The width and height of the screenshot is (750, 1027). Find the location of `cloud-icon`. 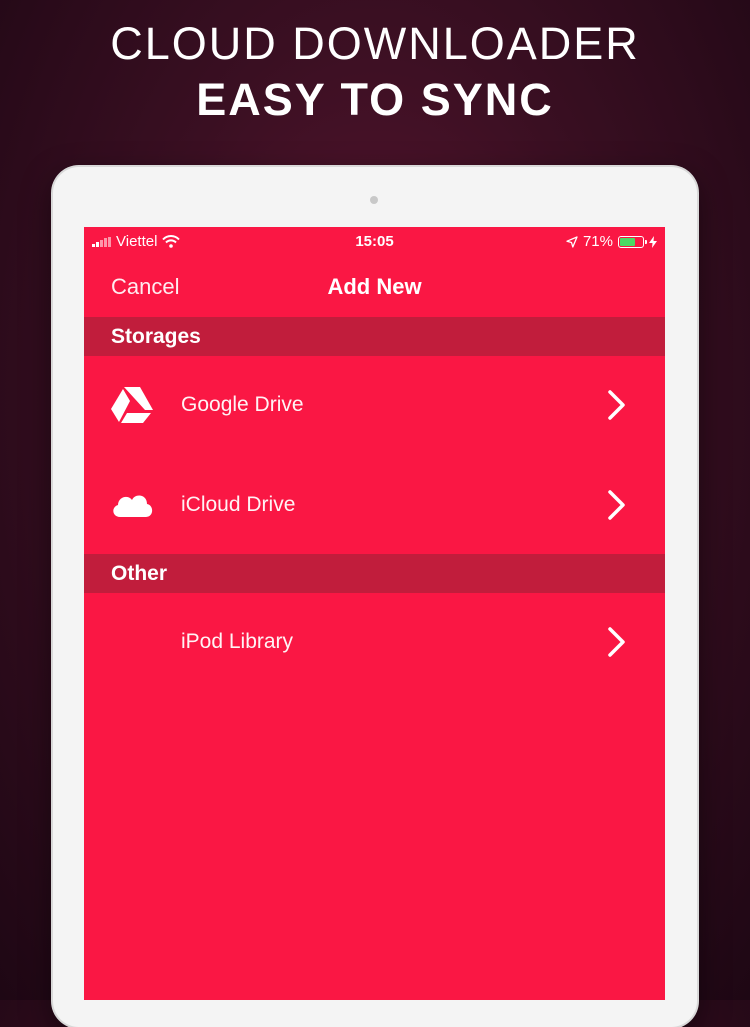

cloud-icon is located at coordinates (133, 506).